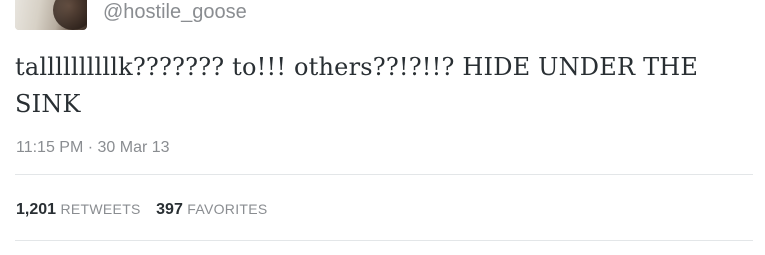  I want to click on retweets-label: RETWEETS, so click(100, 209).